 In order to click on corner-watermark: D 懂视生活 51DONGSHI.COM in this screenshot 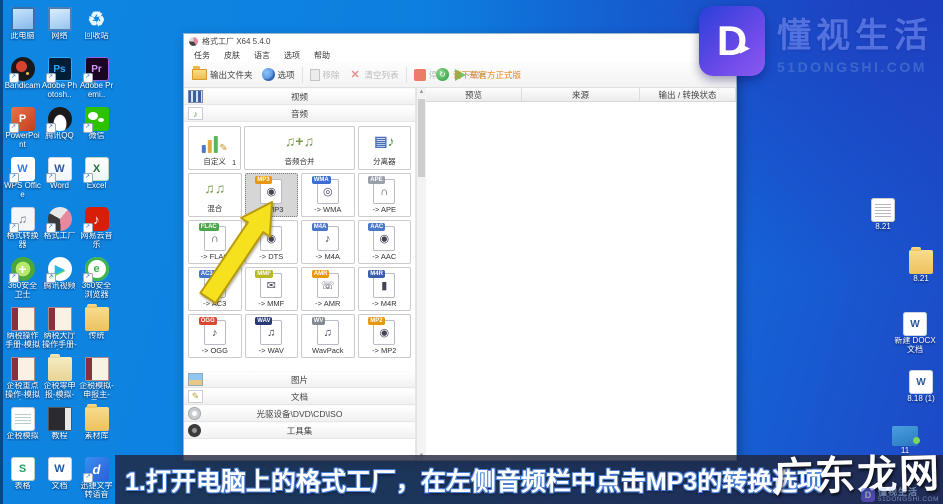, I will do `click(899, 495)`.